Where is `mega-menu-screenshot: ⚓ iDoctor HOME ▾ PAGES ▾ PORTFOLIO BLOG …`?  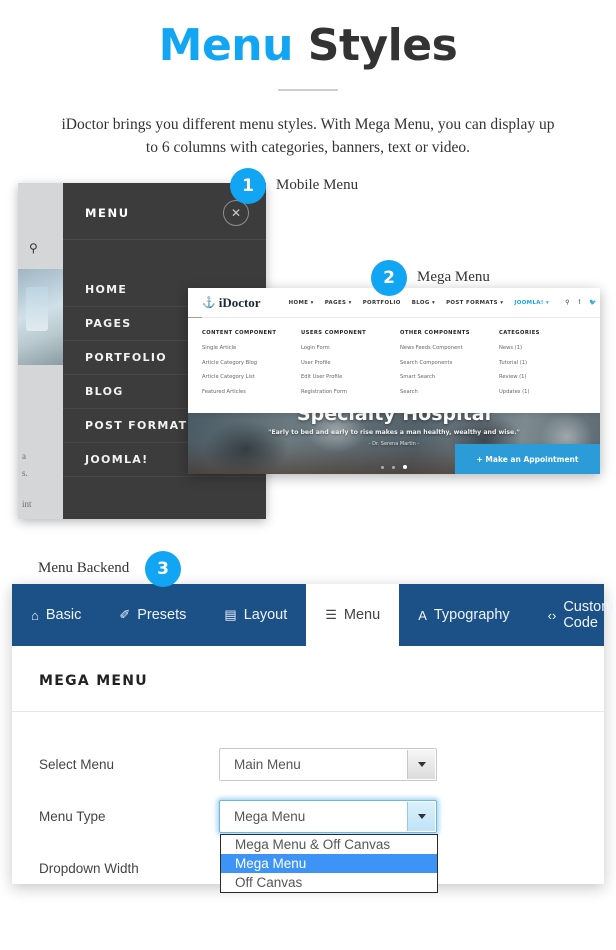 mega-menu-screenshot: ⚓ iDoctor HOME ▾ PAGES ▾ PORTFOLIO BLOG … is located at coordinates (394, 381).